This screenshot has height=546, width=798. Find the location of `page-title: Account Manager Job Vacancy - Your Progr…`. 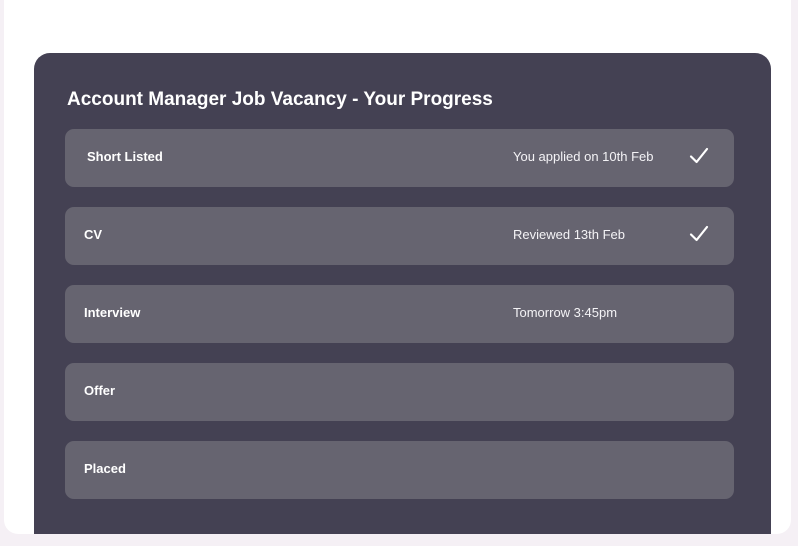

page-title: Account Manager Job Vacancy - Your Progr… is located at coordinates (280, 99).